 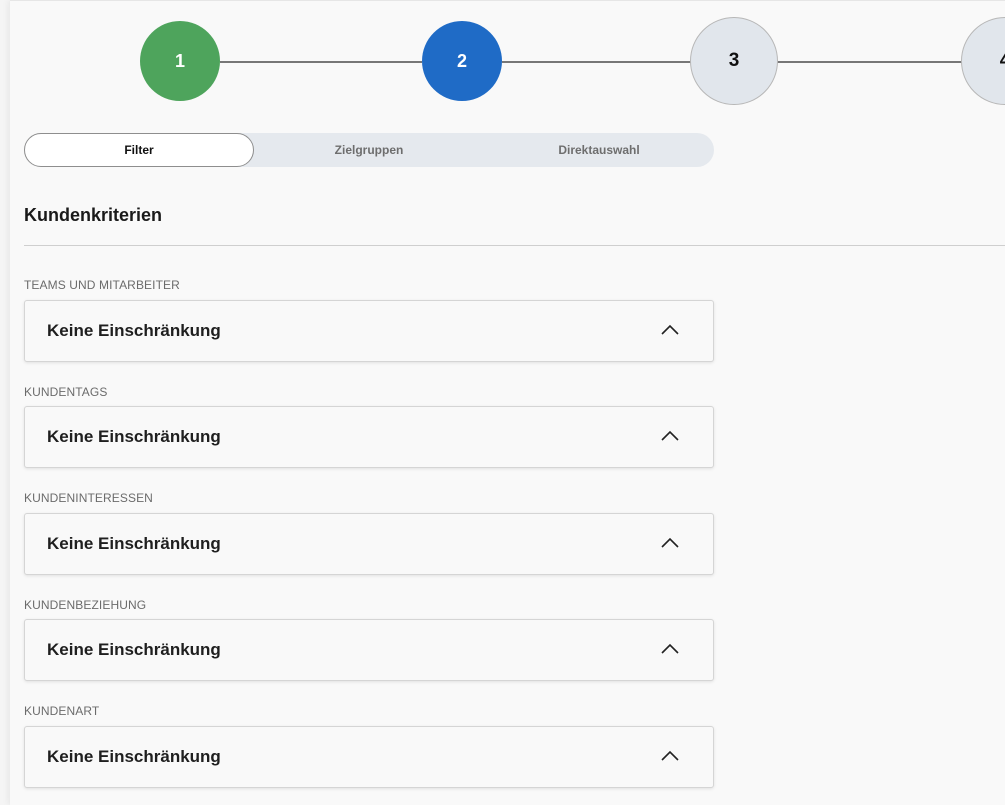 What do you see at coordinates (369, 757) in the screenshot?
I see `kundenart-dropdown: Keine Einschränkung` at bounding box center [369, 757].